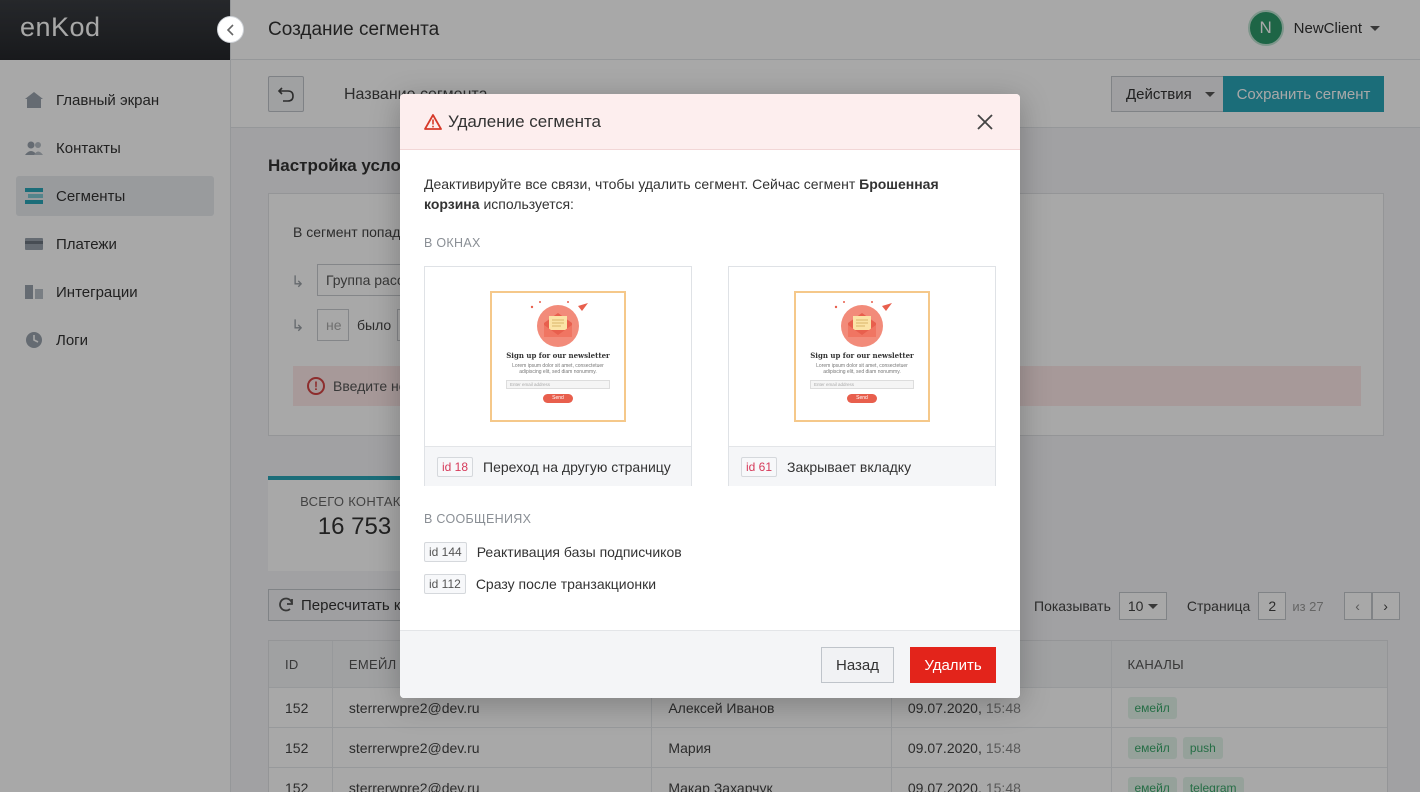  I want to click on dialog-title: Удаление сегмента, so click(525, 121).